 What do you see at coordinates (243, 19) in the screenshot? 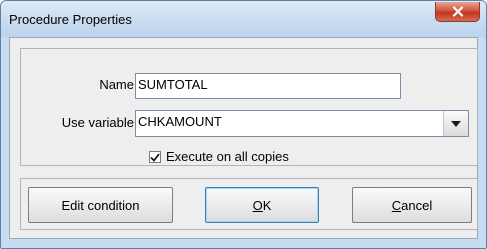
I see `title-bar: Procedure Properties` at bounding box center [243, 19].